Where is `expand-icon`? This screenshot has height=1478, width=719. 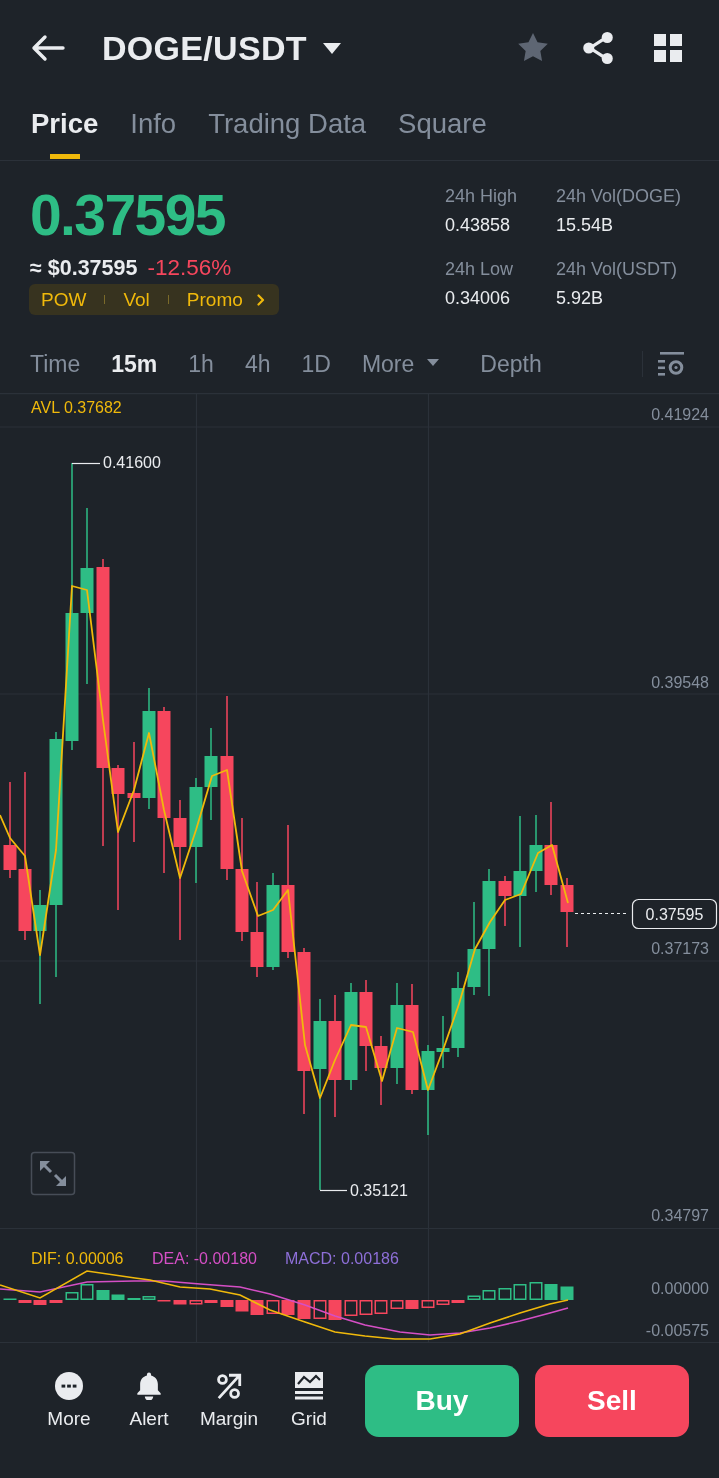
expand-icon is located at coordinates (53, 1173).